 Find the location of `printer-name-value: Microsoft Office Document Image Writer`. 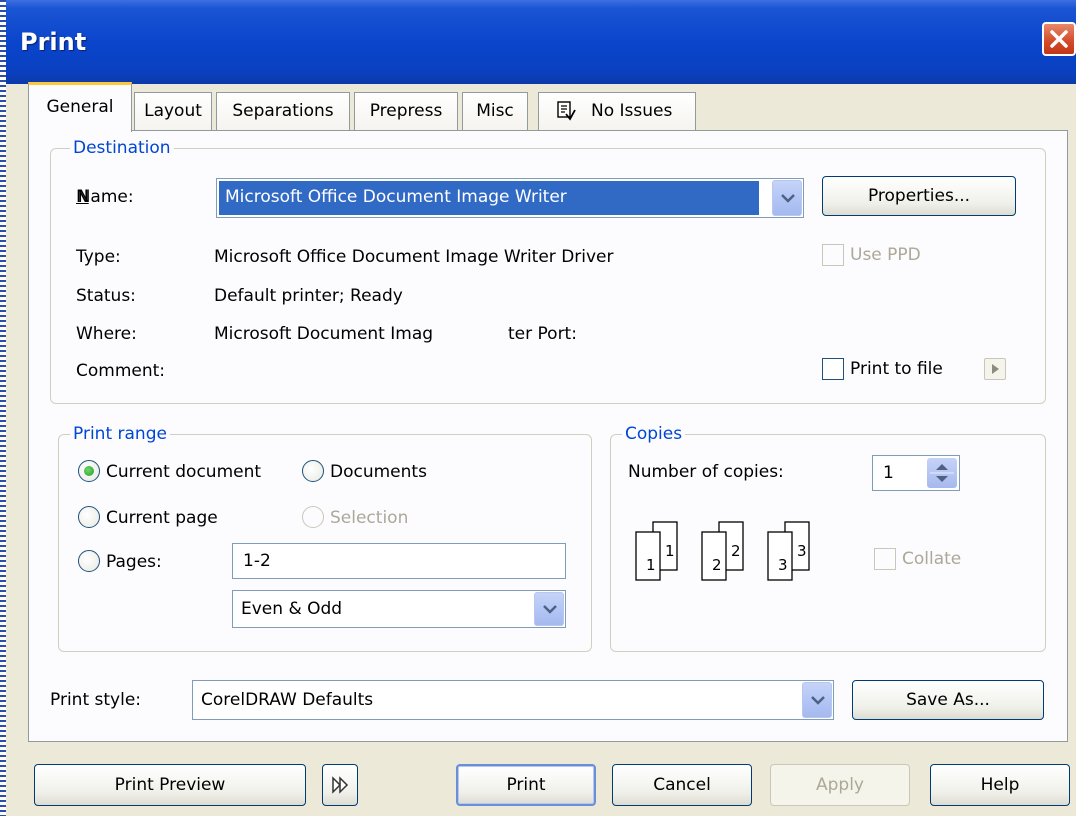

printer-name-value: Microsoft Office Document Image Writer is located at coordinates (396, 197).